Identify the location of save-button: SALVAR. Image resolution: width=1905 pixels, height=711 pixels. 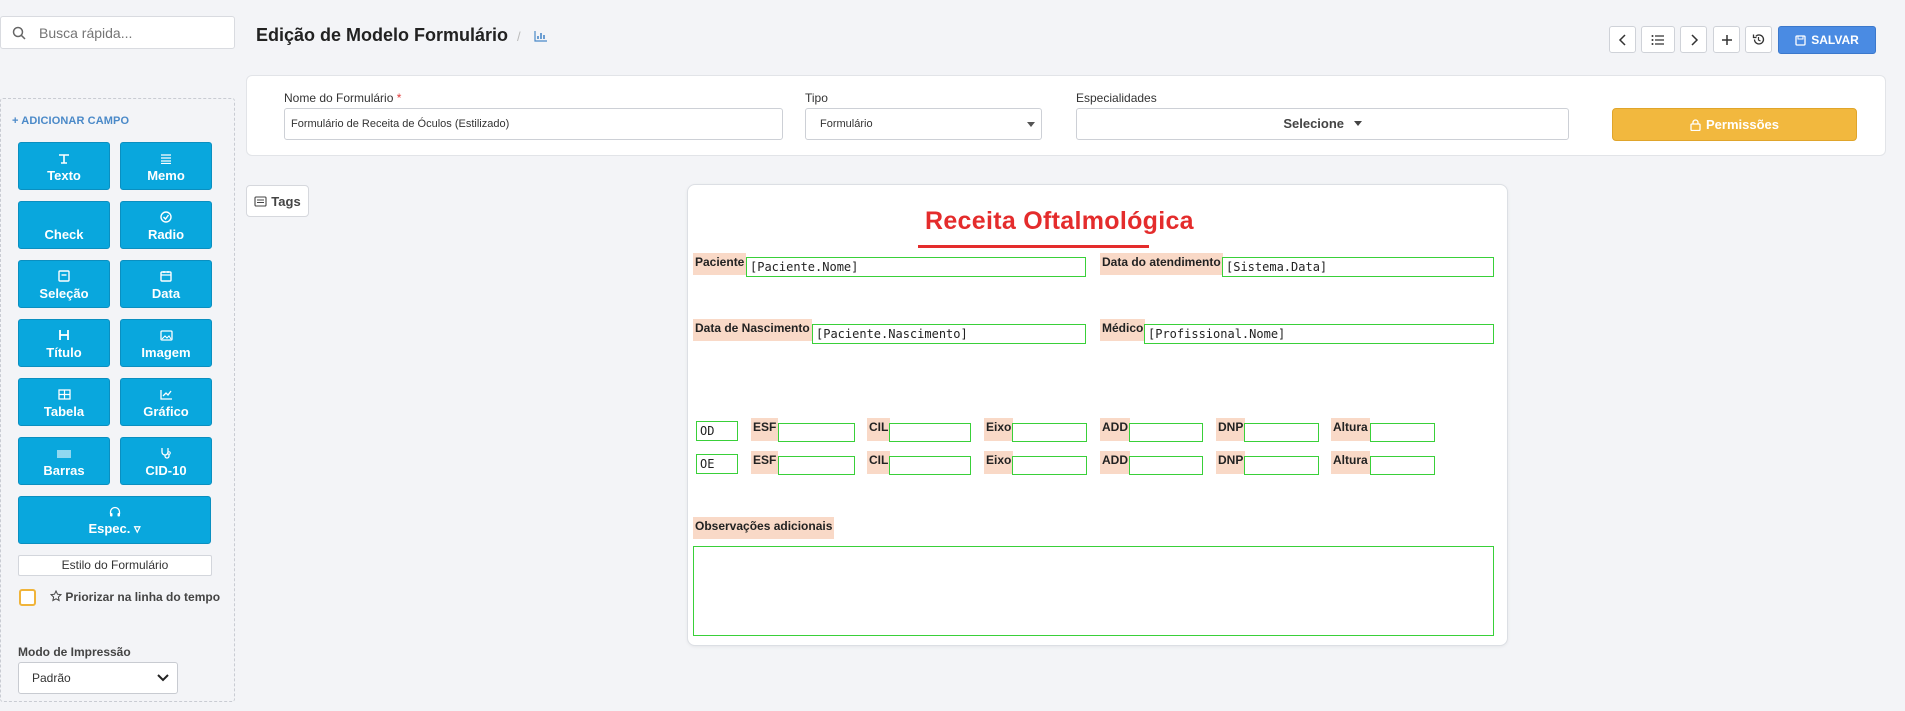
(1827, 40).